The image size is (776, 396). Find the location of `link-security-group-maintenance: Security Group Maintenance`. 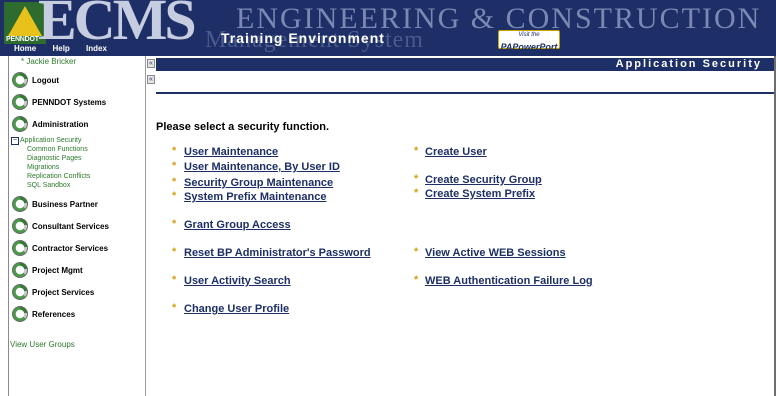

link-security-group-maintenance: Security Group Maintenance is located at coordinates (258, 183).